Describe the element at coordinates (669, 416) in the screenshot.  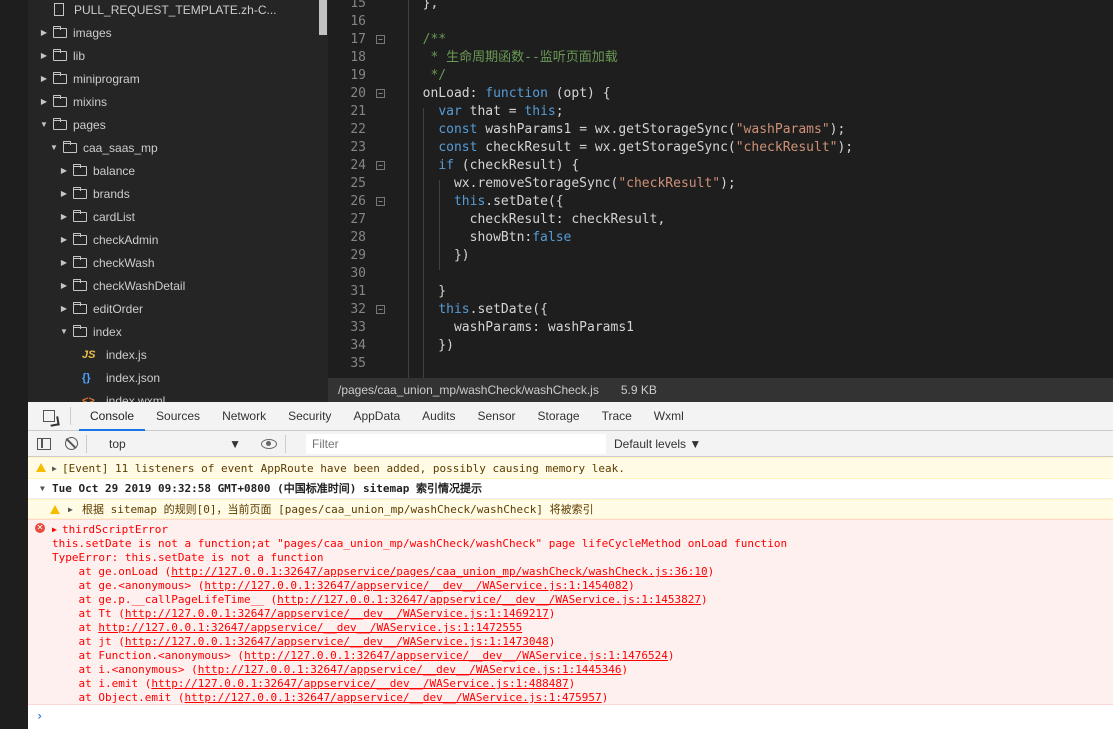
I see `tab-wxml: Wxml` at that location.